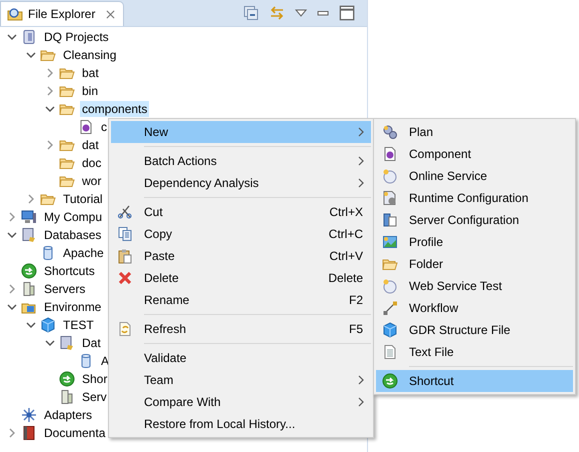 This screenshot has height=452, width=579. Describe the element at coordinates (241, 183) in the screenshot. I see `menu-item: Dependency Analysis` at that location.